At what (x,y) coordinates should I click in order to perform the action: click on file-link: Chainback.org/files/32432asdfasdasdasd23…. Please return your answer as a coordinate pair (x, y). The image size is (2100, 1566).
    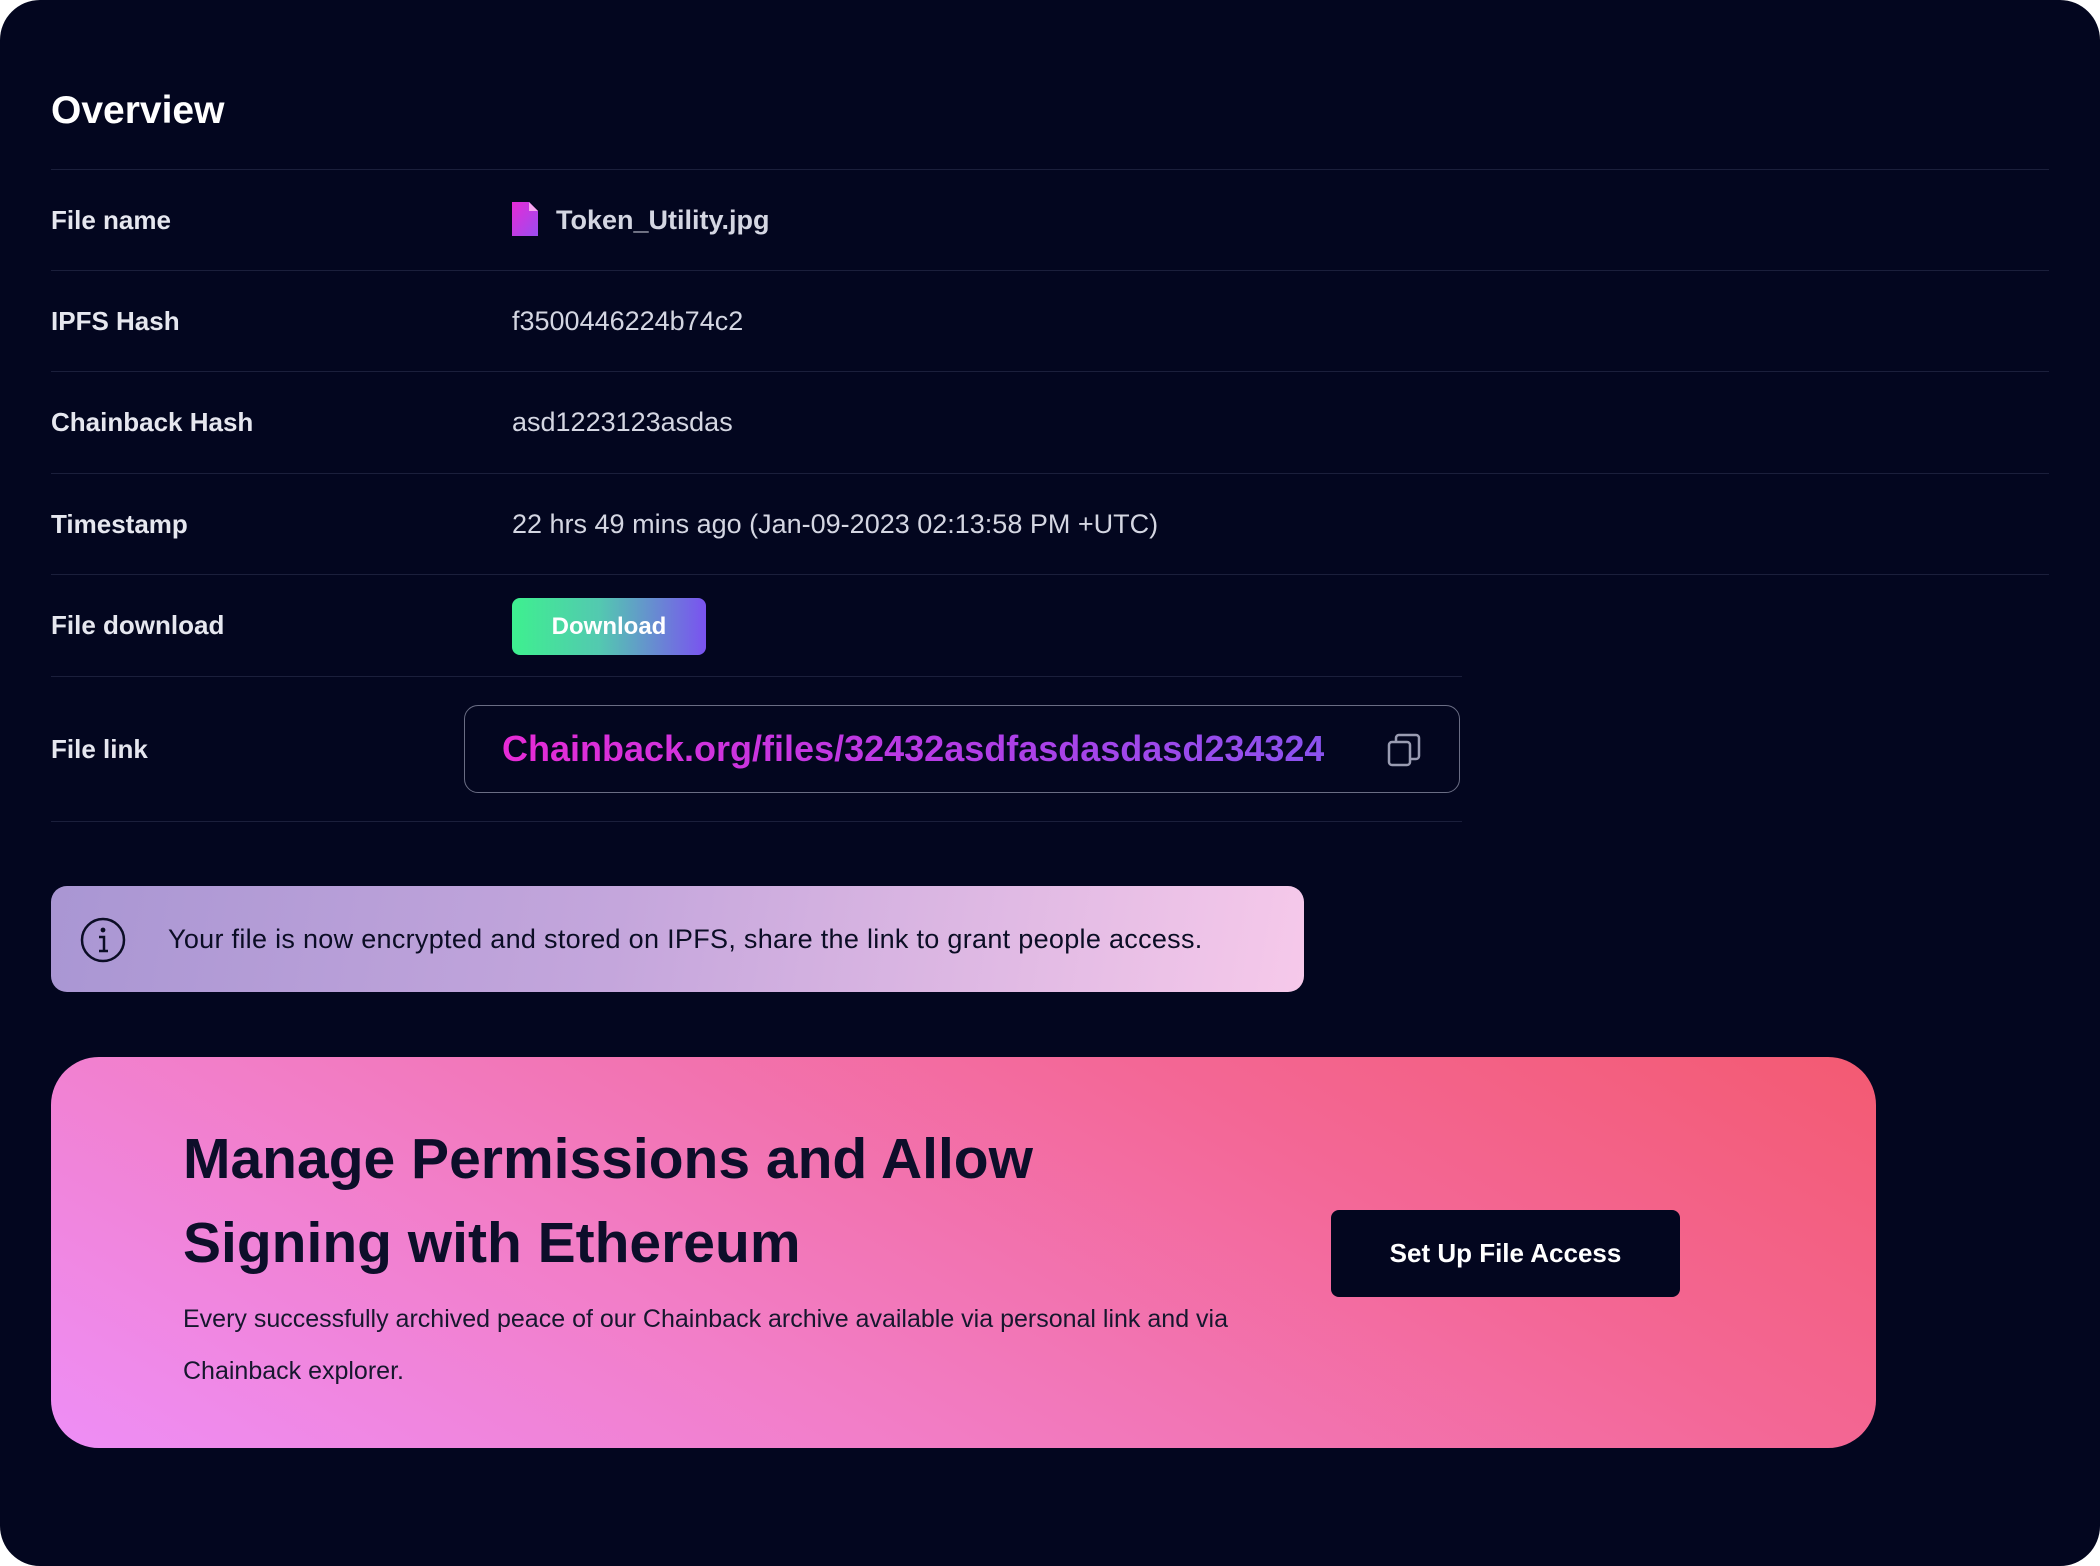
    Looking at the image, I should click on (913, 749).